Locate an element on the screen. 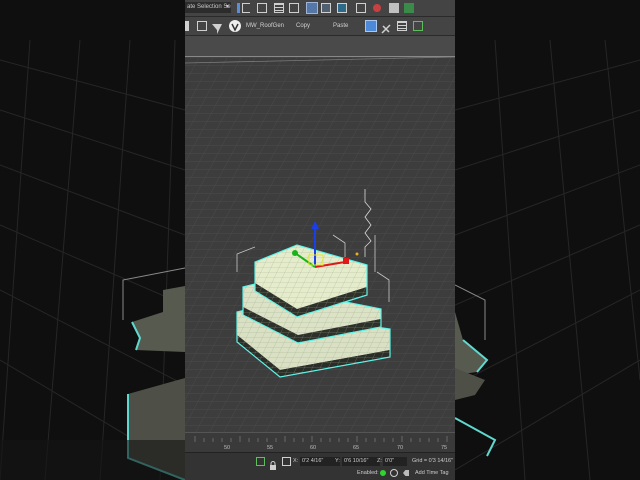 The image size is (640, 480). x-coord-field: 0'2 4/16" is located at coordinates (320, 461).